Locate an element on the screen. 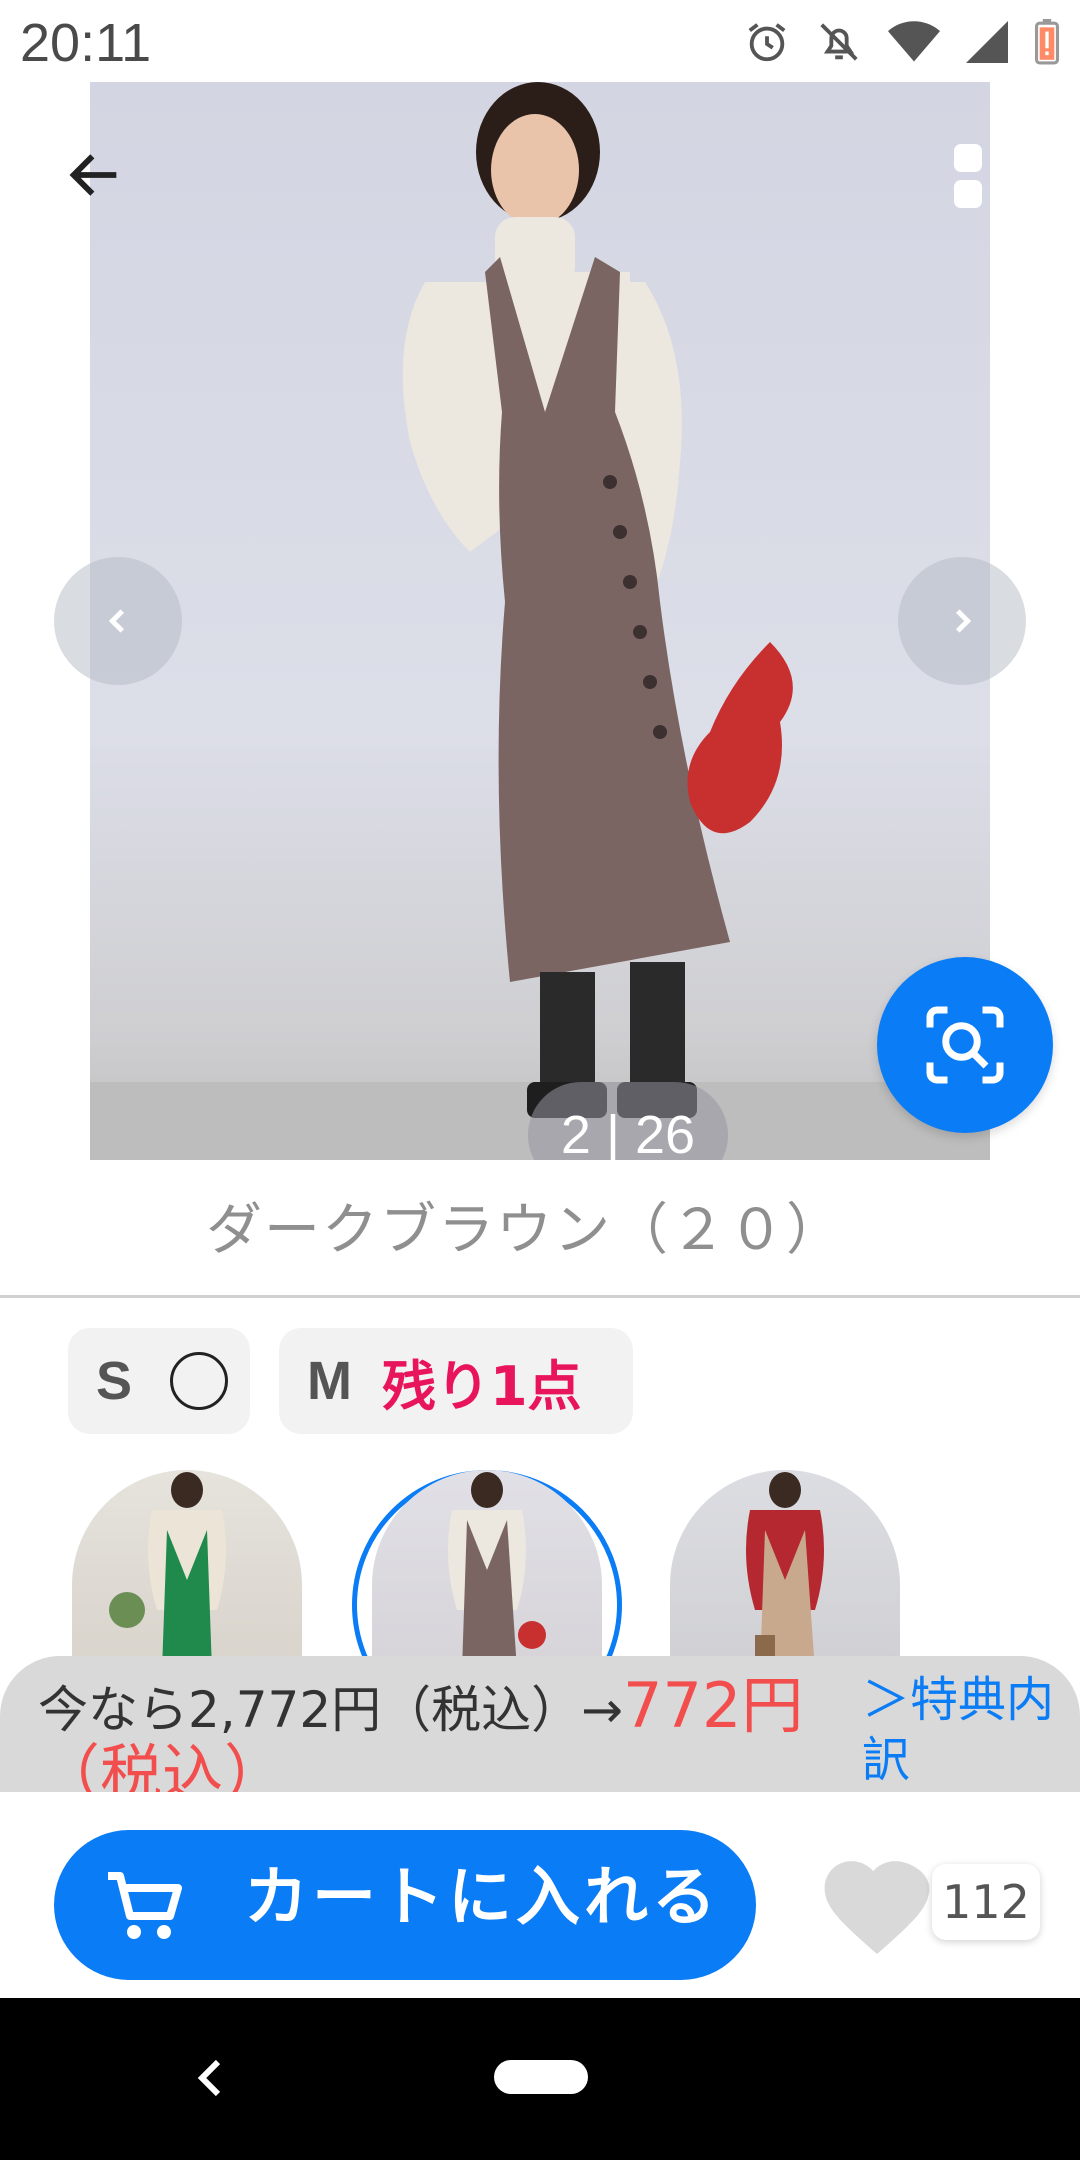  system-home-button is located at coordinates (541, 2077).